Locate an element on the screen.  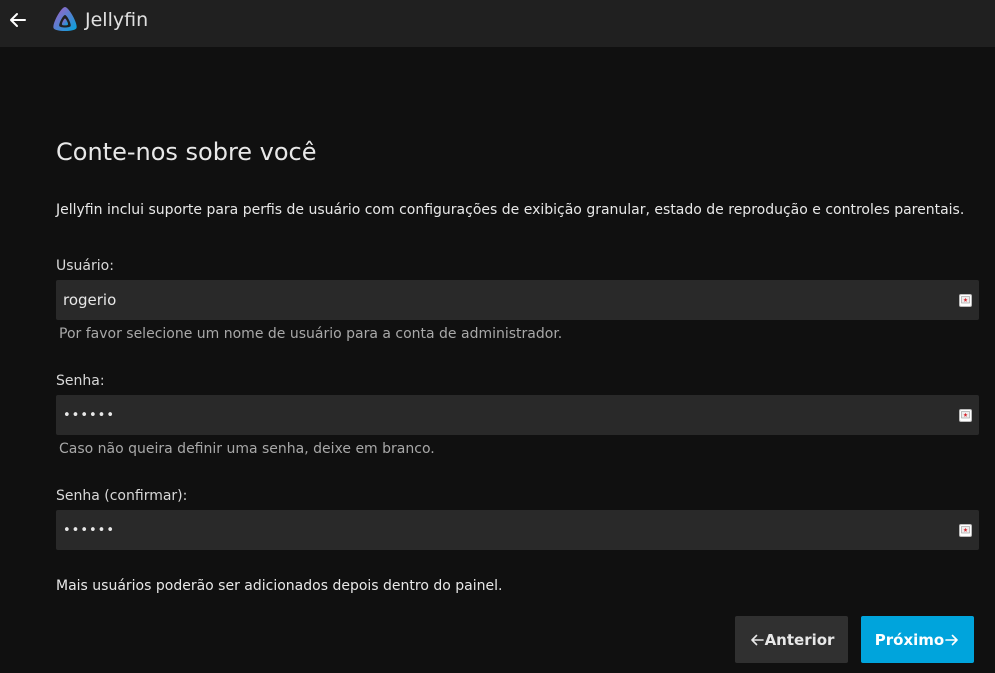
username-label: Usuário: is located at coordinates (85, 266).